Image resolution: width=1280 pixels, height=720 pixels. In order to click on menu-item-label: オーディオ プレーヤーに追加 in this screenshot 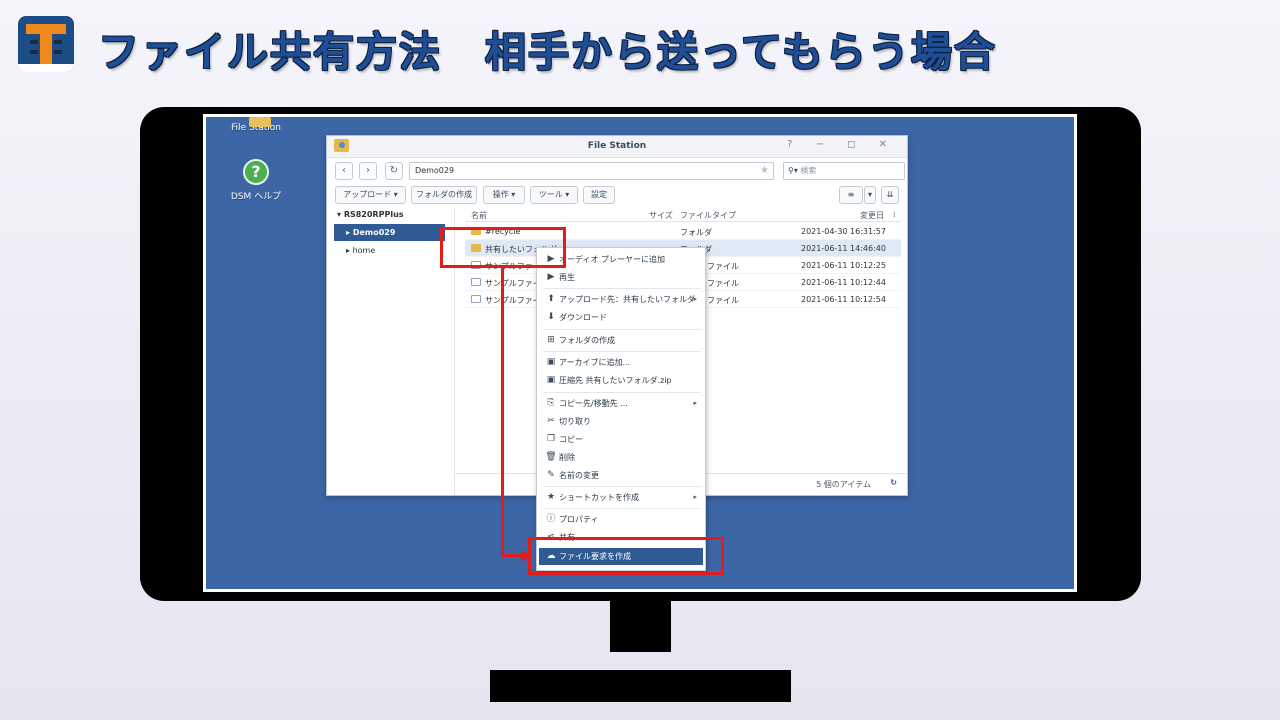, I will do `click(612, 259)`.